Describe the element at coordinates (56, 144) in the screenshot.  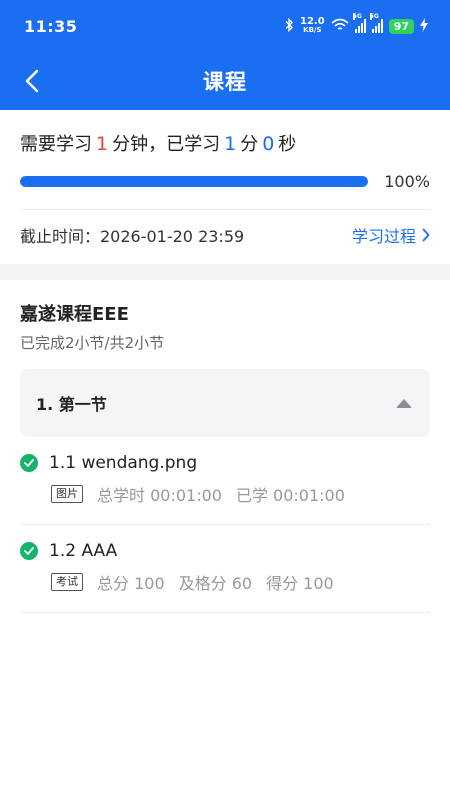
I see `required-prefix: 需要学习` at that location.